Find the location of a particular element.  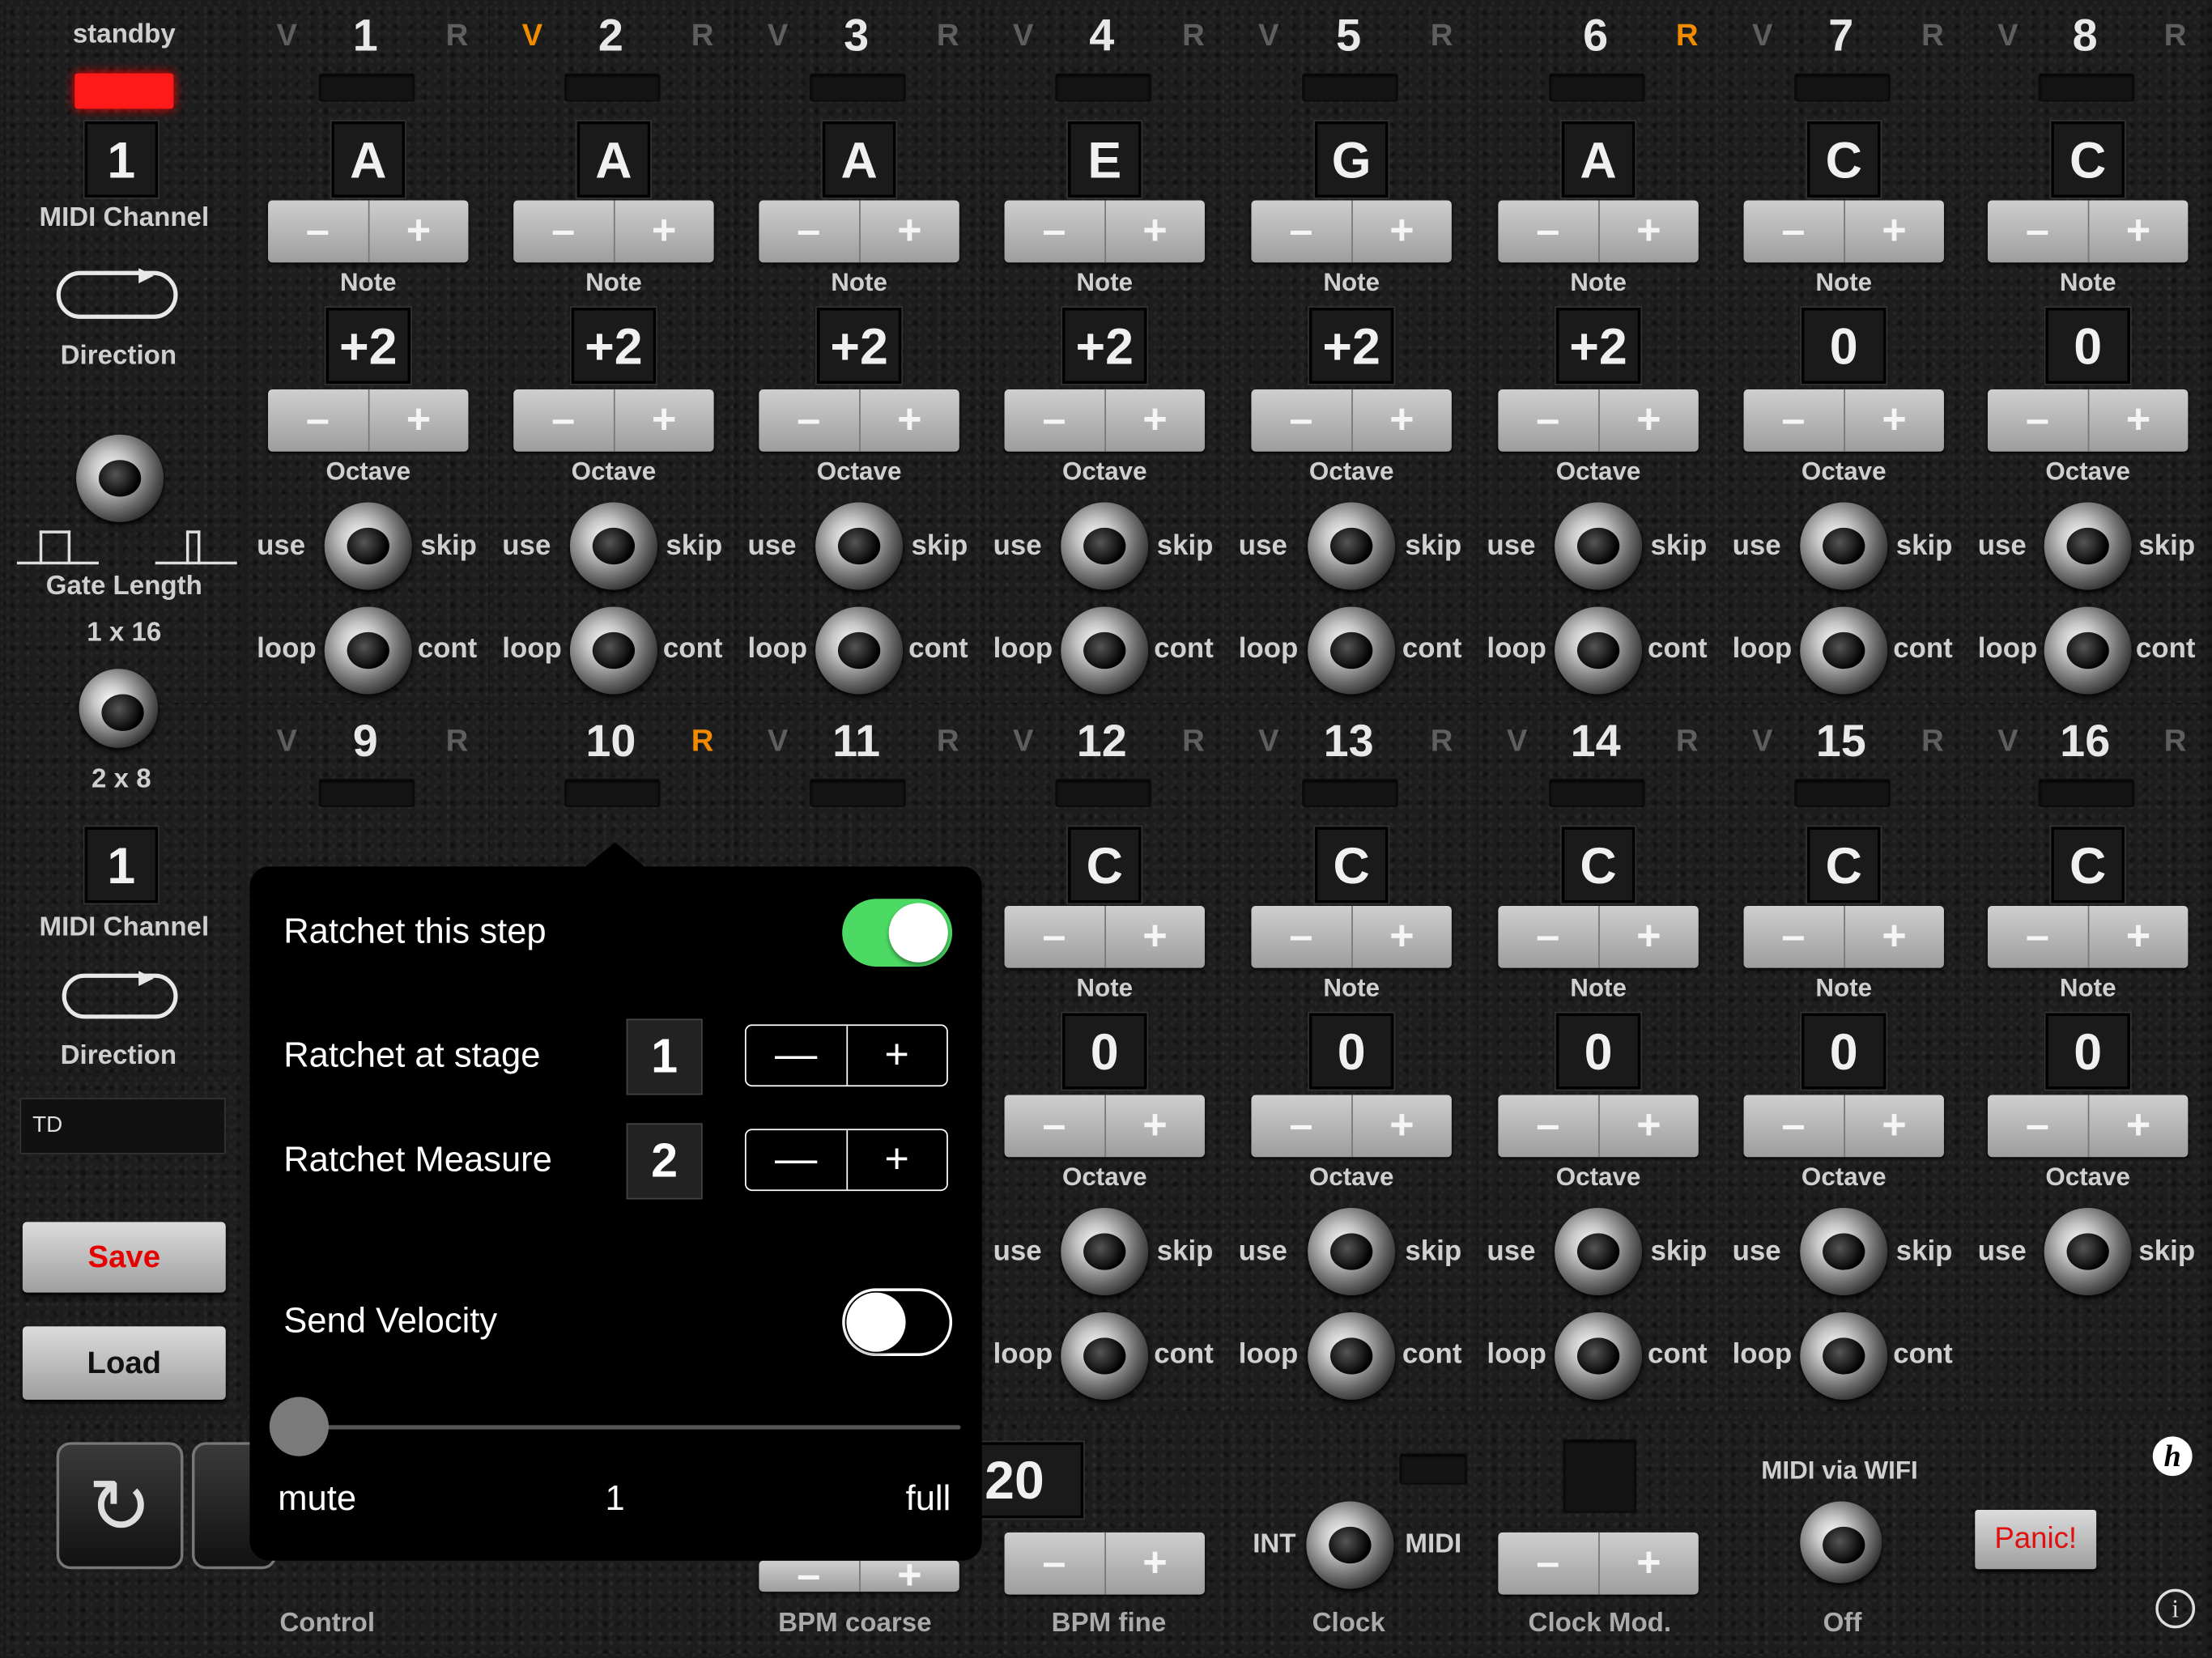

step-2-octave-minus: – is located at coordinates (564, 420).